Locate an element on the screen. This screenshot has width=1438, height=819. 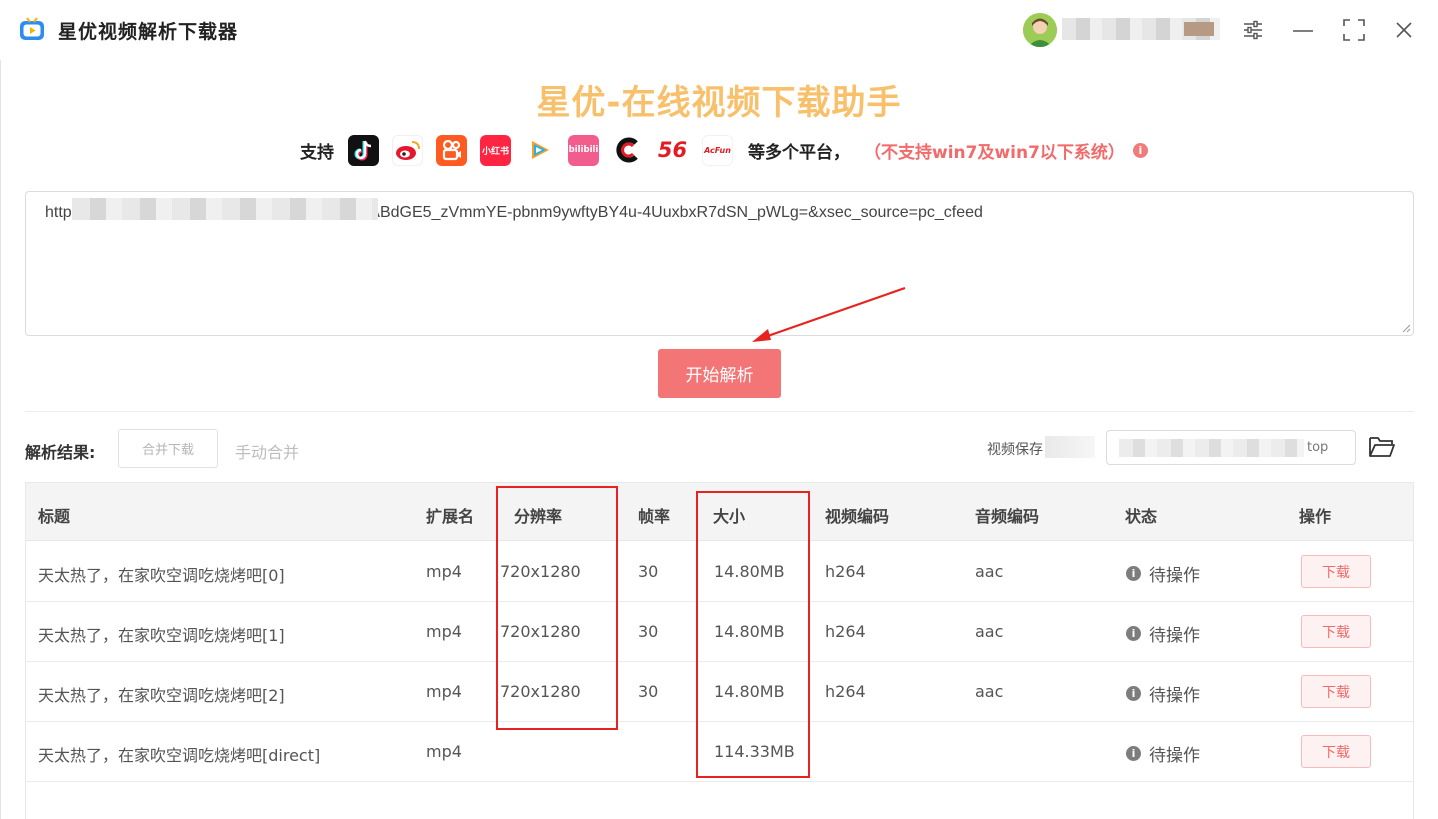
settings-icon is located at coordinates (1253, 30).